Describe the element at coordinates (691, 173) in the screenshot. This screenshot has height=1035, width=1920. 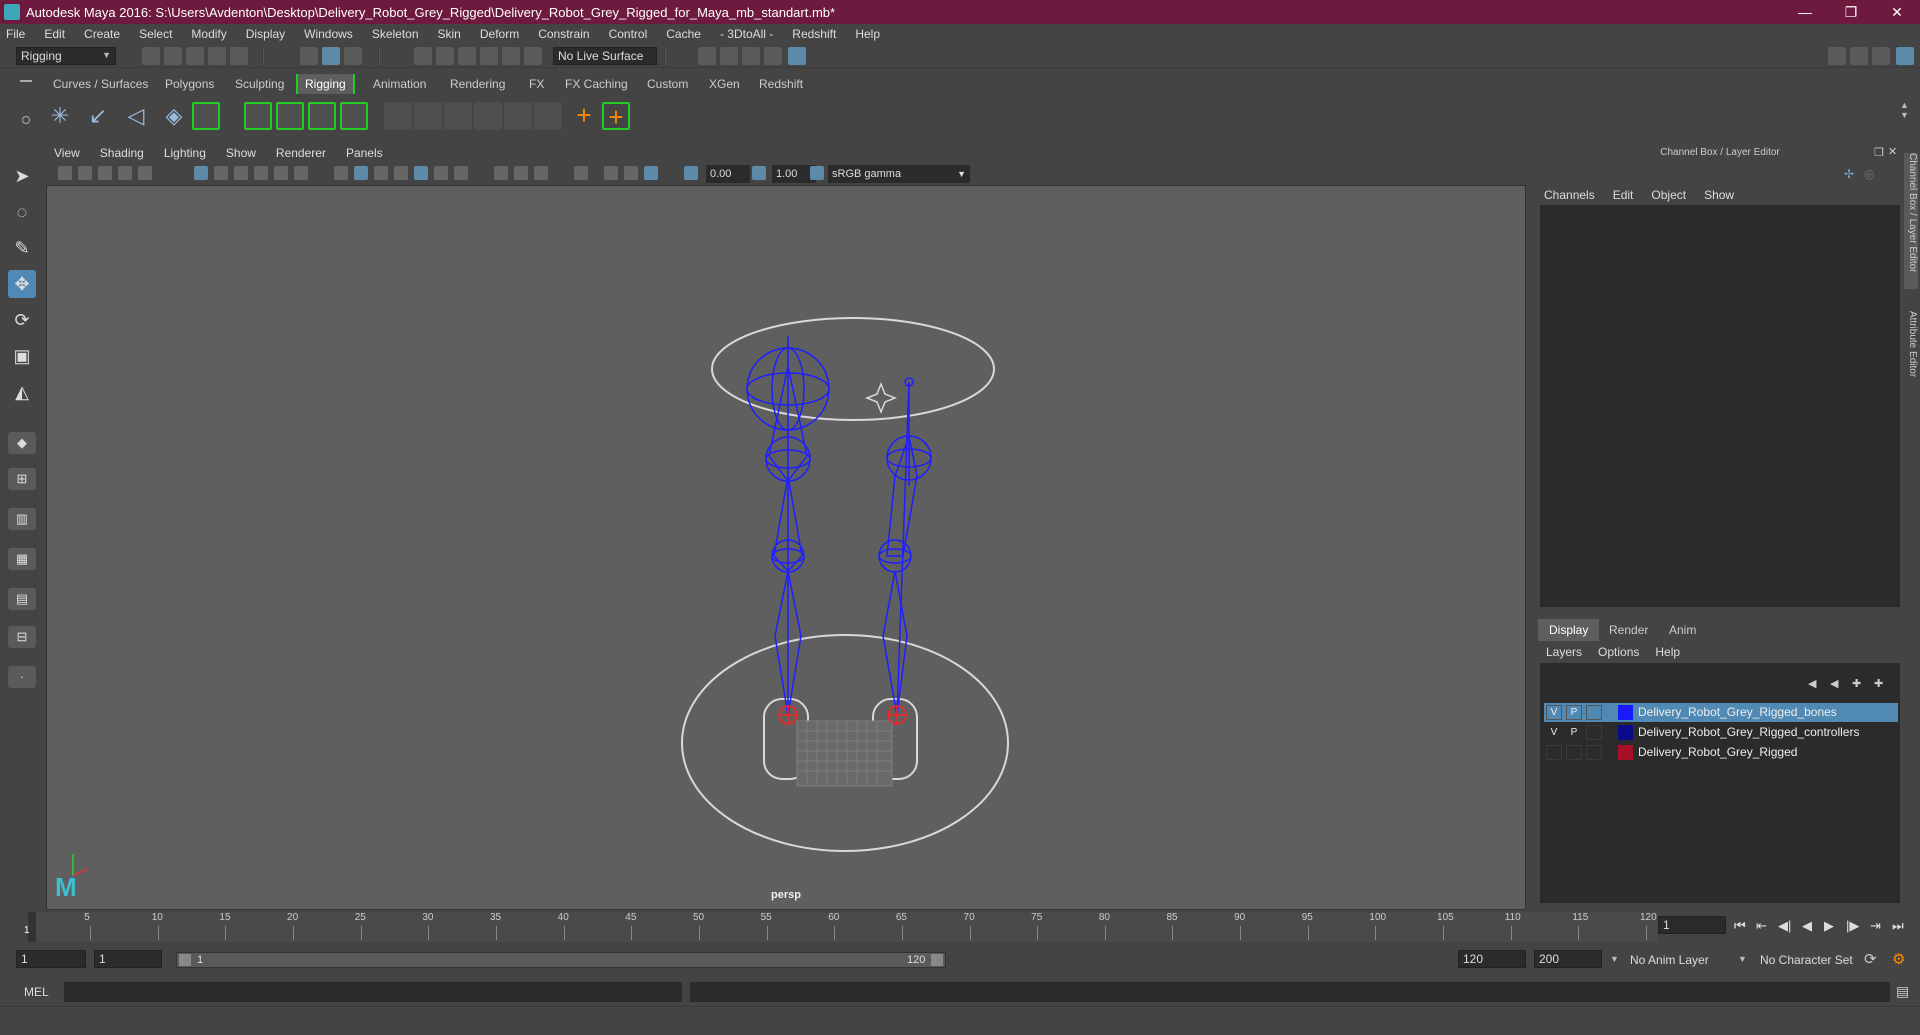
I see `exposure-icon` at that location.